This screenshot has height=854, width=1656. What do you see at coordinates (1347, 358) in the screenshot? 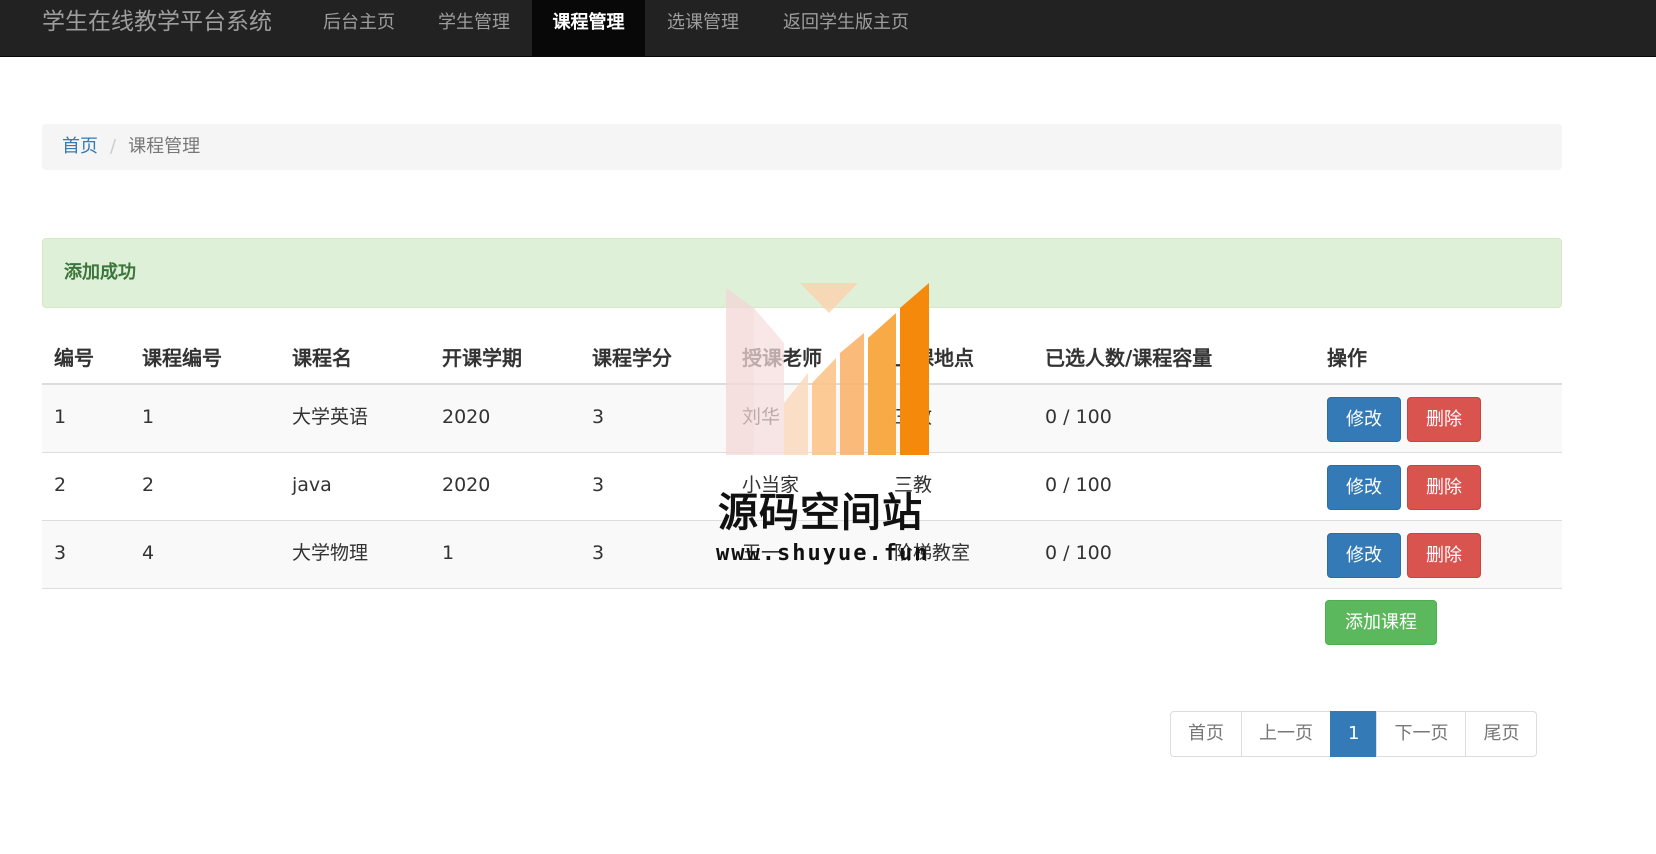
I see `col-header-actions: 操作` at bounding box center [1347, 358].